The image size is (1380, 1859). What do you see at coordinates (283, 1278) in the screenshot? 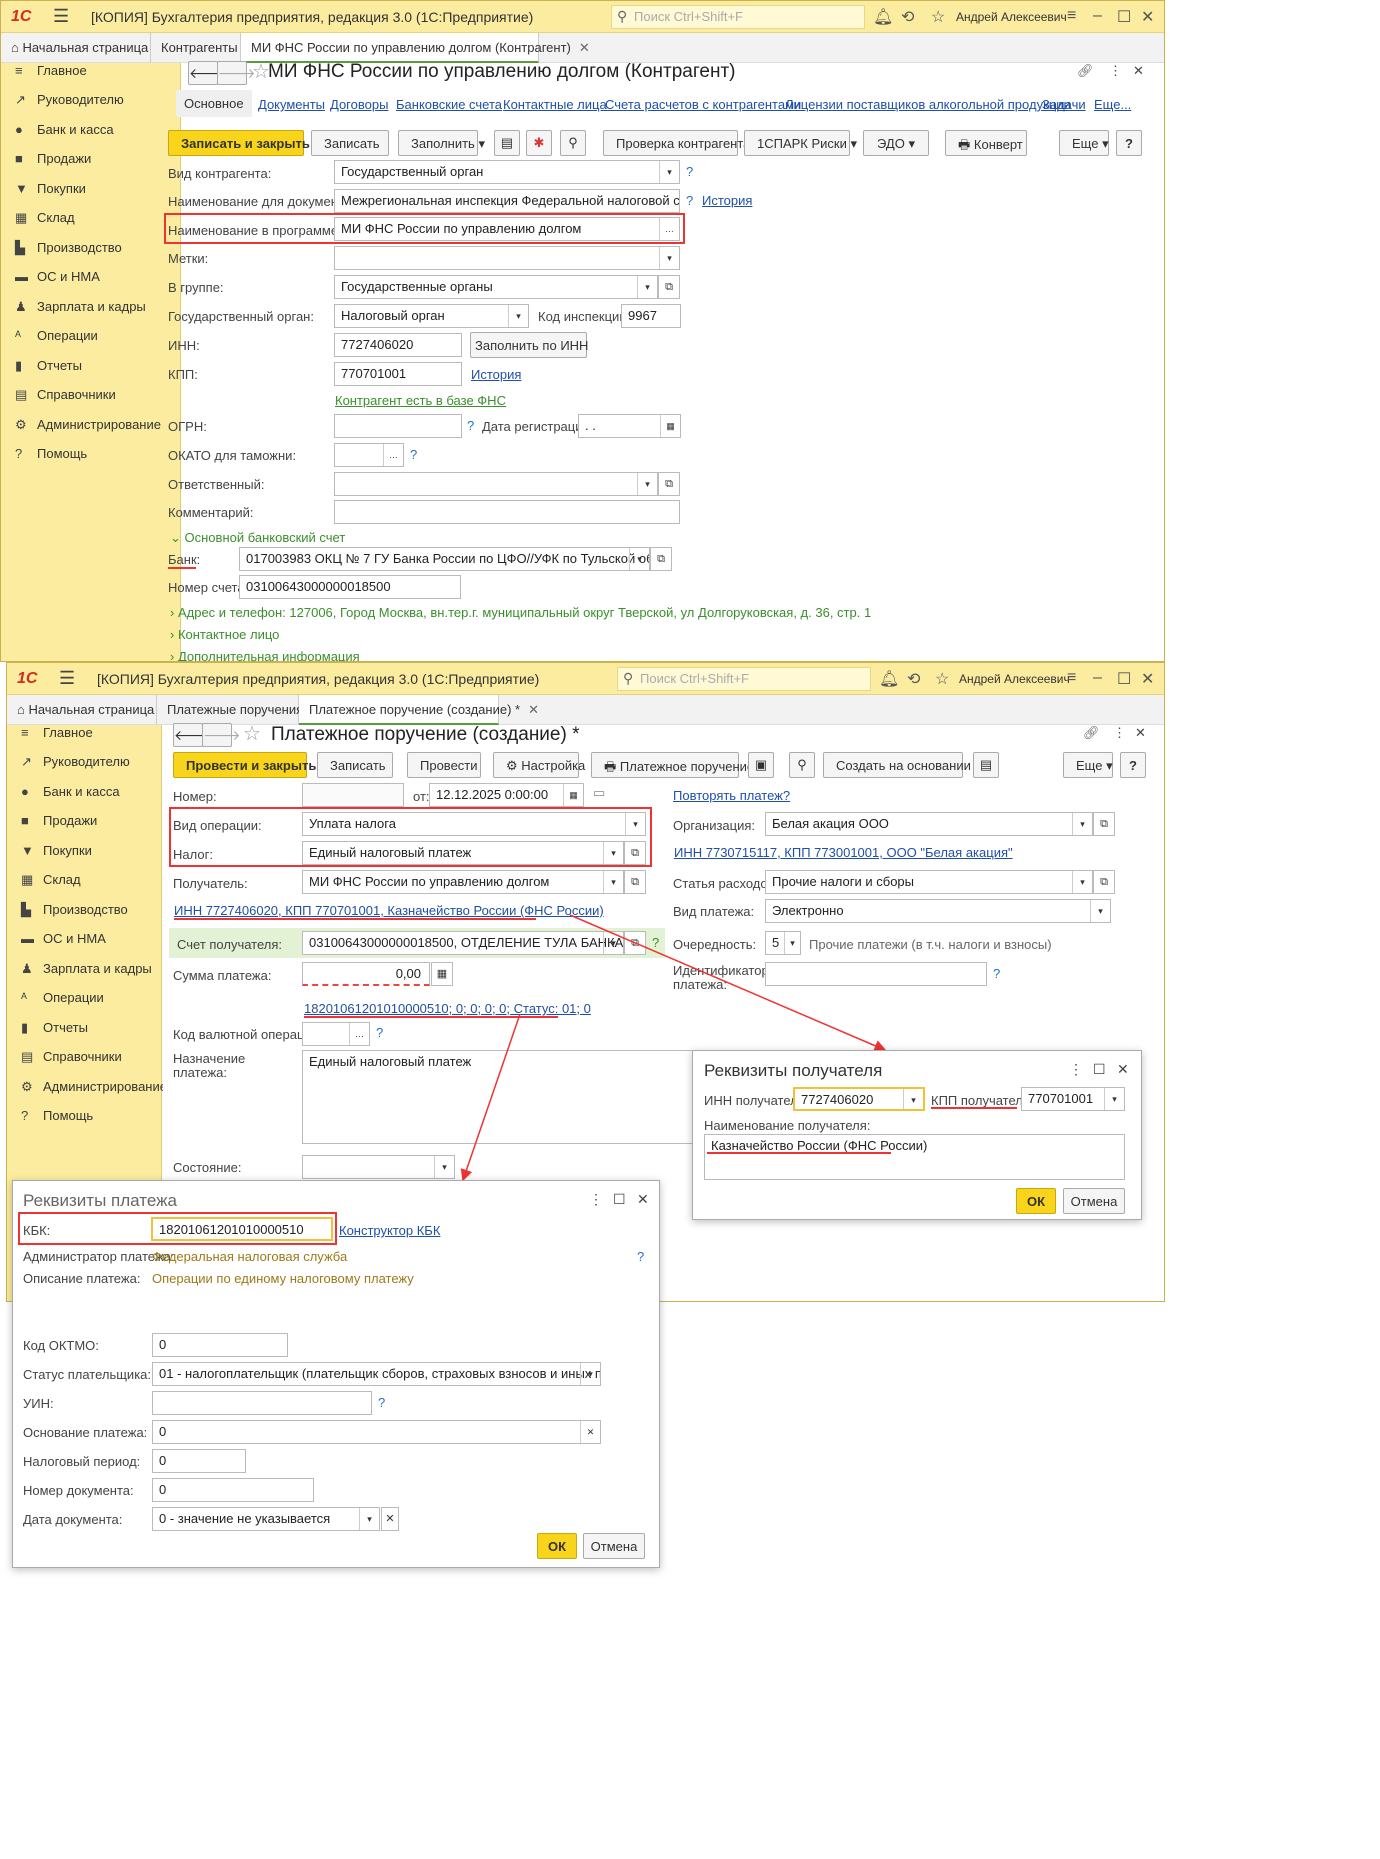
I see `desc-value: Операции по единому налоговому платежу` at bounding box center [283, 1278].